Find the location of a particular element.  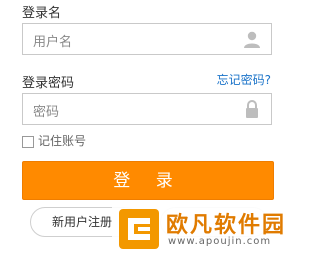

watermark: 欧凡软件园 www.apoujin.com is located at coordinates (210, 229).